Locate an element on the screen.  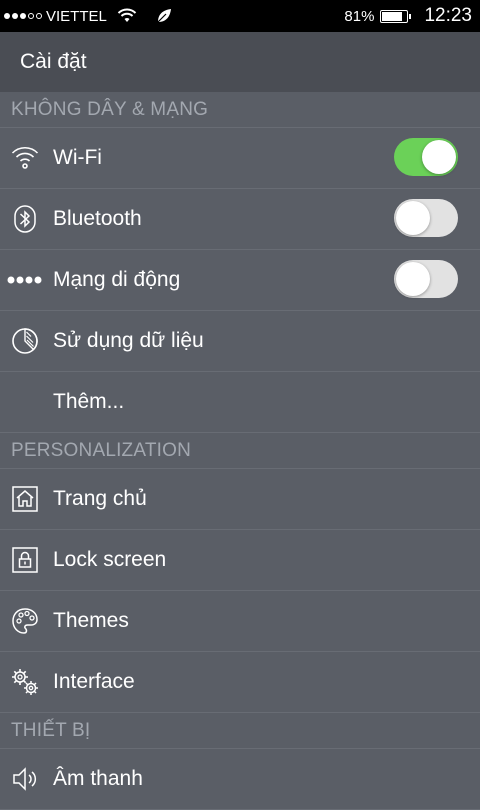
wifi-toggle is located at coordinates (426, 157).